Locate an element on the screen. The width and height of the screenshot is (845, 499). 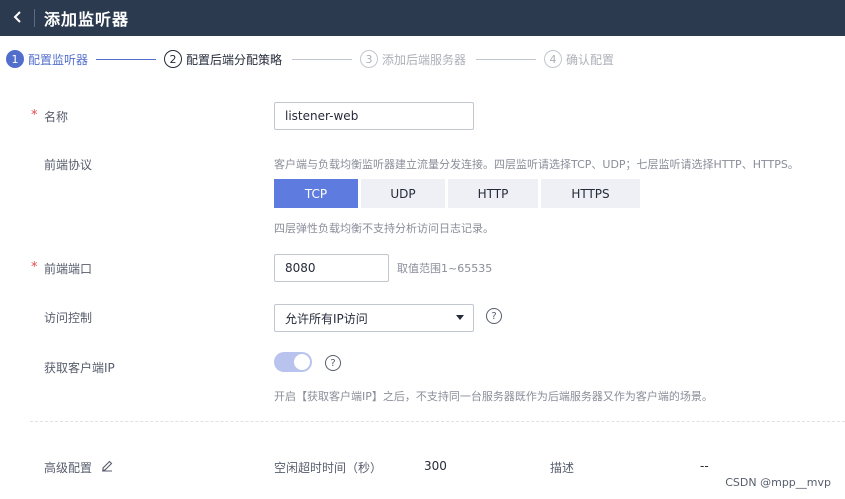
title-bar: 添加监听器 is located at coordinates (422, 18).